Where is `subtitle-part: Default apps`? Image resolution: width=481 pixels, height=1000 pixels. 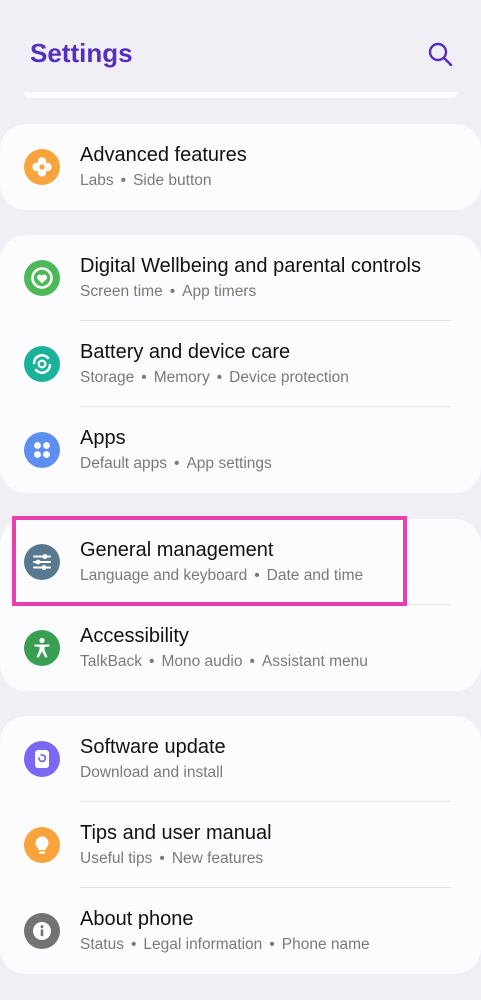 subtitle-part: Default apps is located at coordinates (124, 463).